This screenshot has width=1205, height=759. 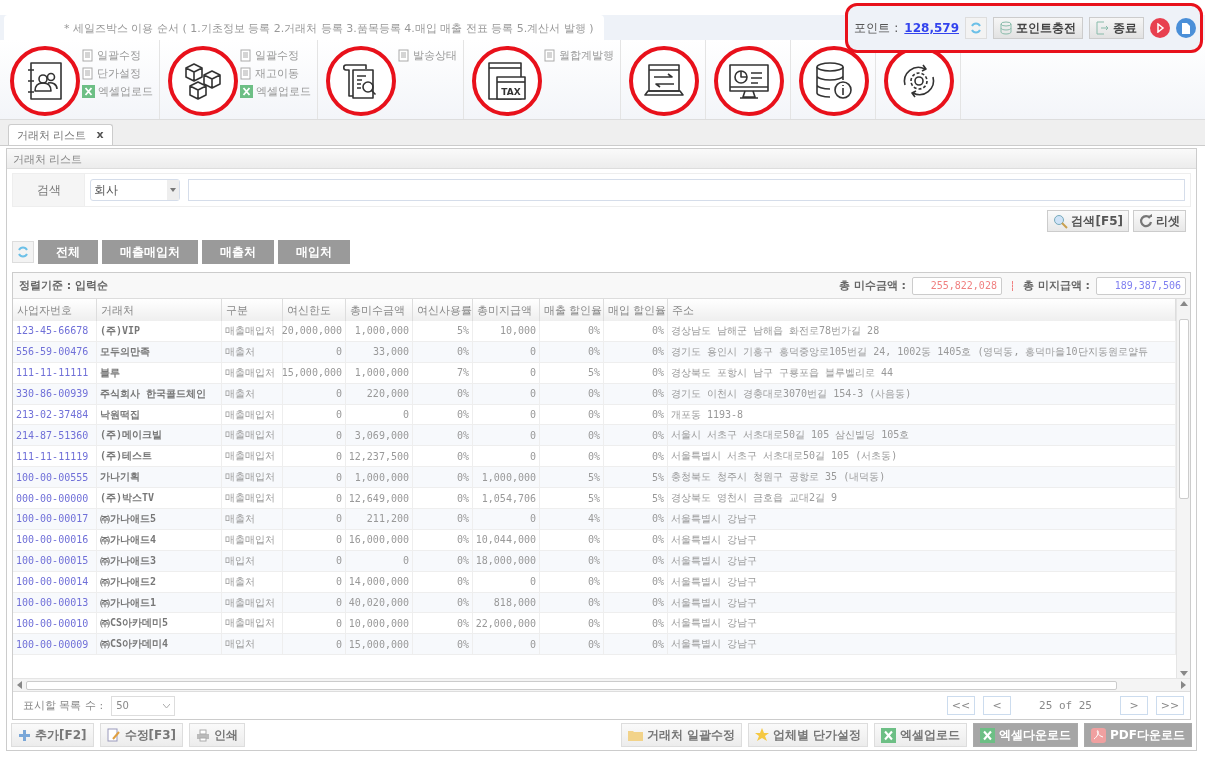 I want to click on column-header: 매출 할인율, so click(x=572, y=310).